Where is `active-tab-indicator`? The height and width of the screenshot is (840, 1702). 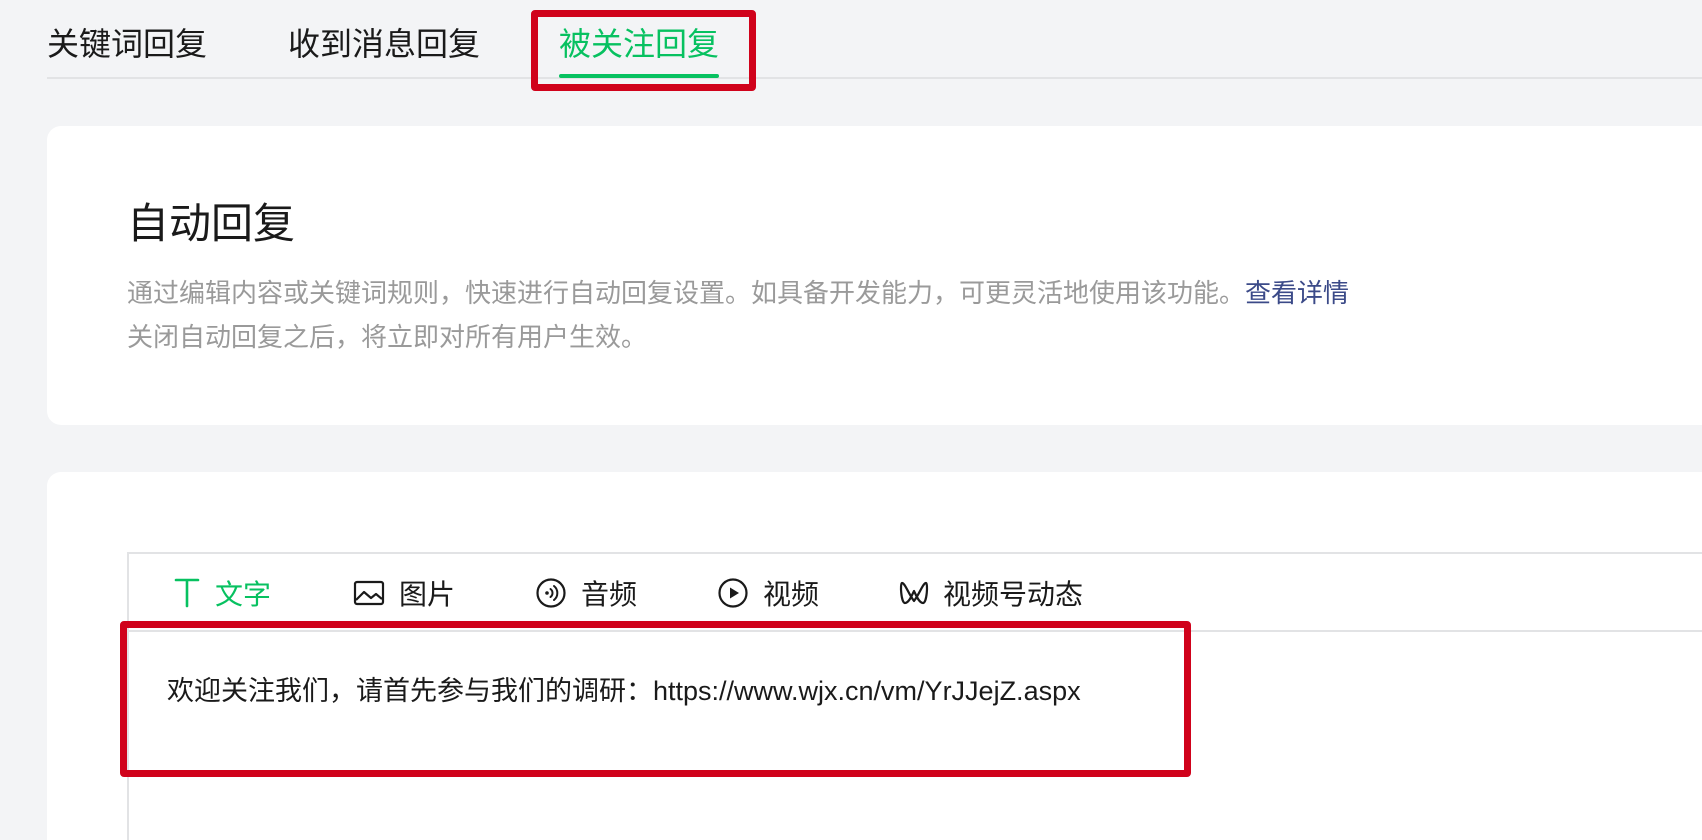 active-tab-indicator is located at coordinates (639, 76).